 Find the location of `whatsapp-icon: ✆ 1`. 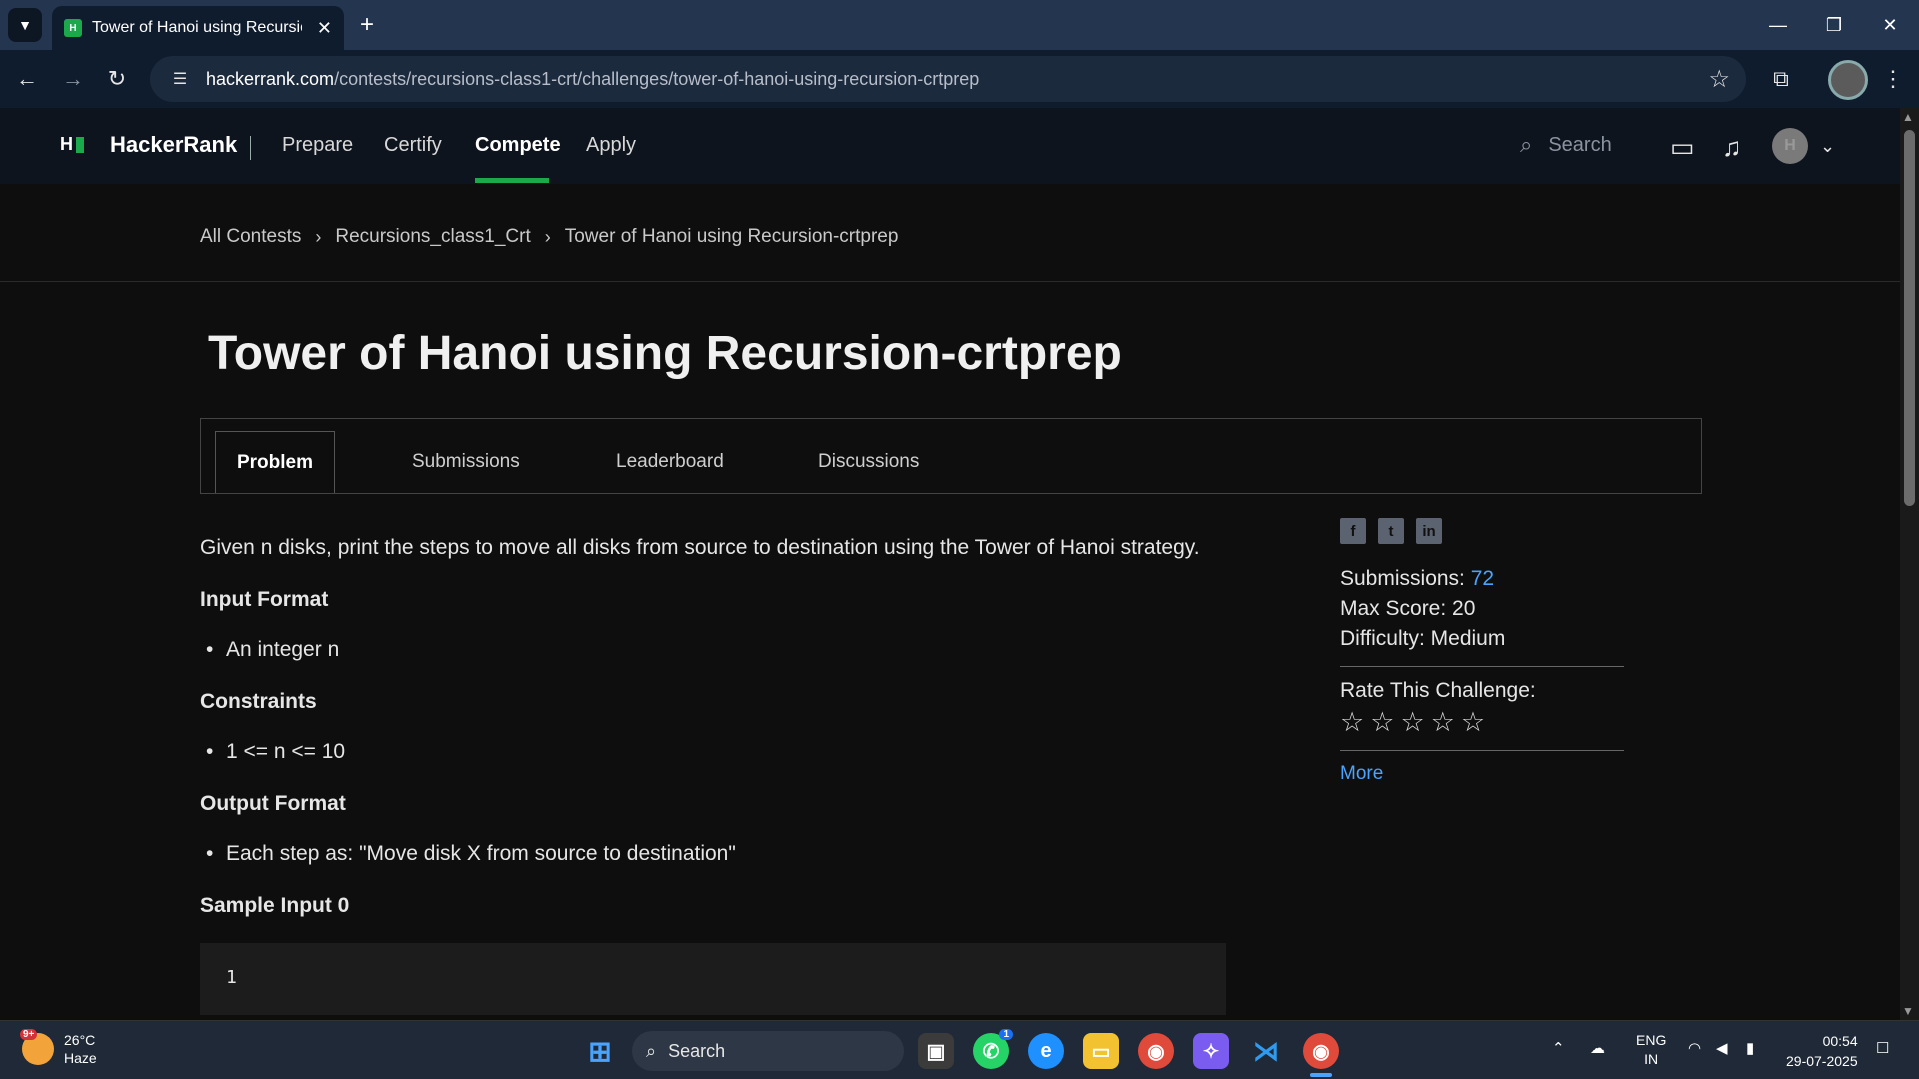

whatsapp-icon: ✆ 1 is located at coordinates (993, 1049).